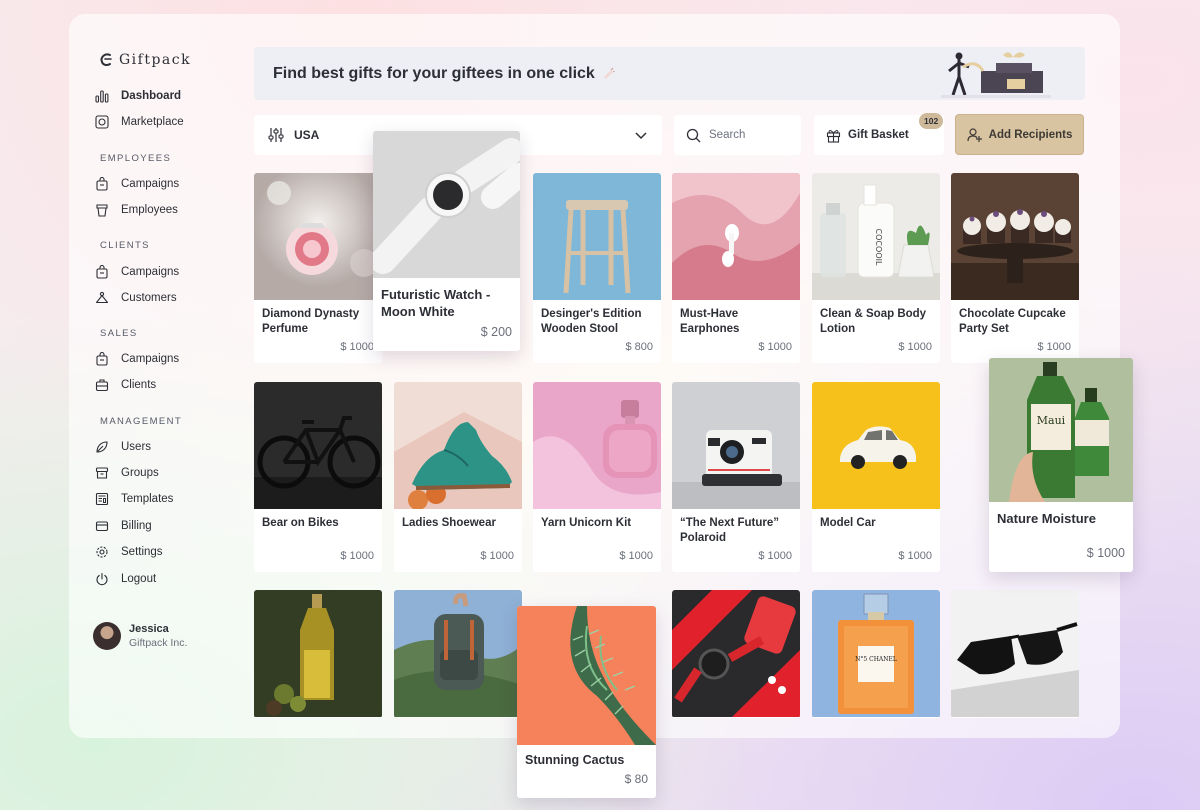  Describe the element at coordinates (730, 530) in the screenshot. I see `product-name: “The Next Future” Polaroid` at that location.